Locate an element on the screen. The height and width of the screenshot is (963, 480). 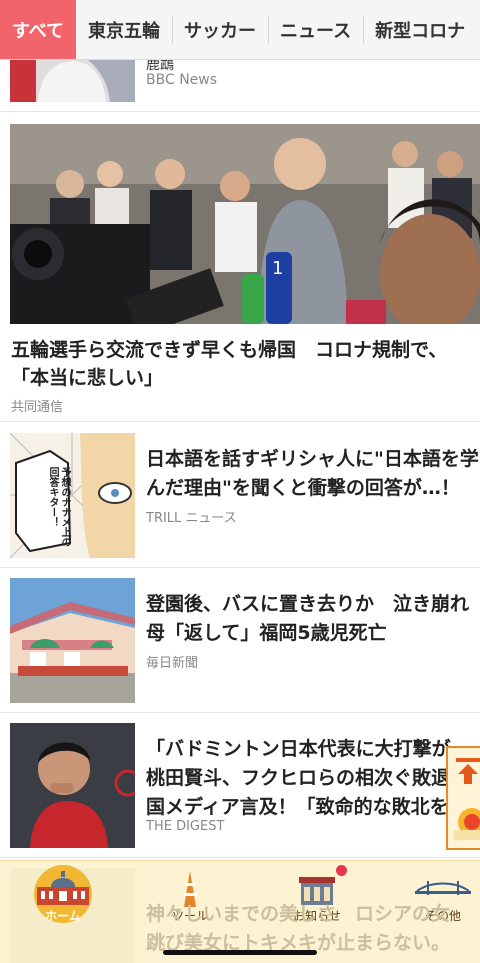
tab-soccer: サッカー is located at coordinates (220, 29).